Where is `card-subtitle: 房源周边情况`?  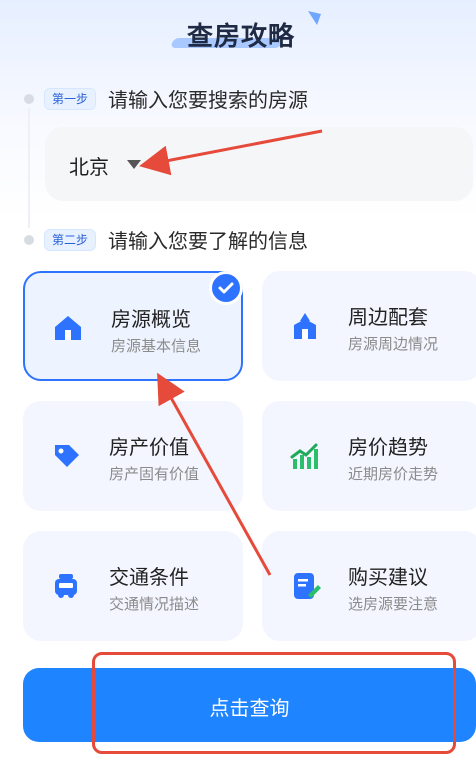 card-subtitle: 房源周边情况 is located at coordinates (393, 344).